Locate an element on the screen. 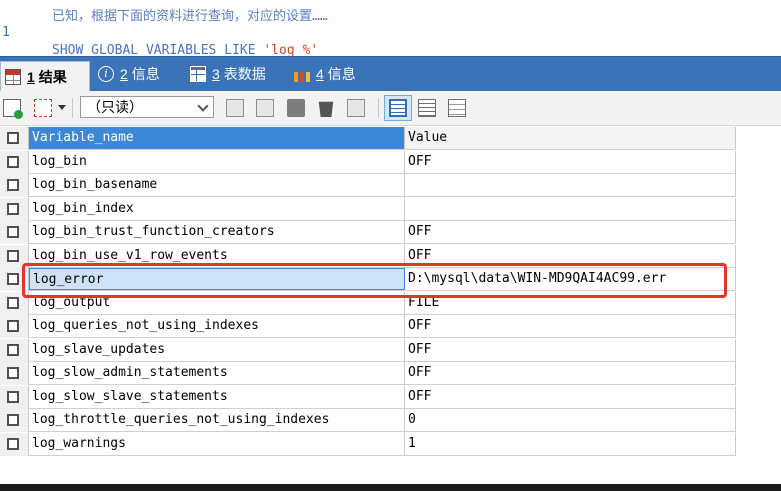 Image resolution: width=781 pixels, height=491 pixels. cell-variable-name: log_bin_use_v1_row_events is located at coordinates (217, 256).